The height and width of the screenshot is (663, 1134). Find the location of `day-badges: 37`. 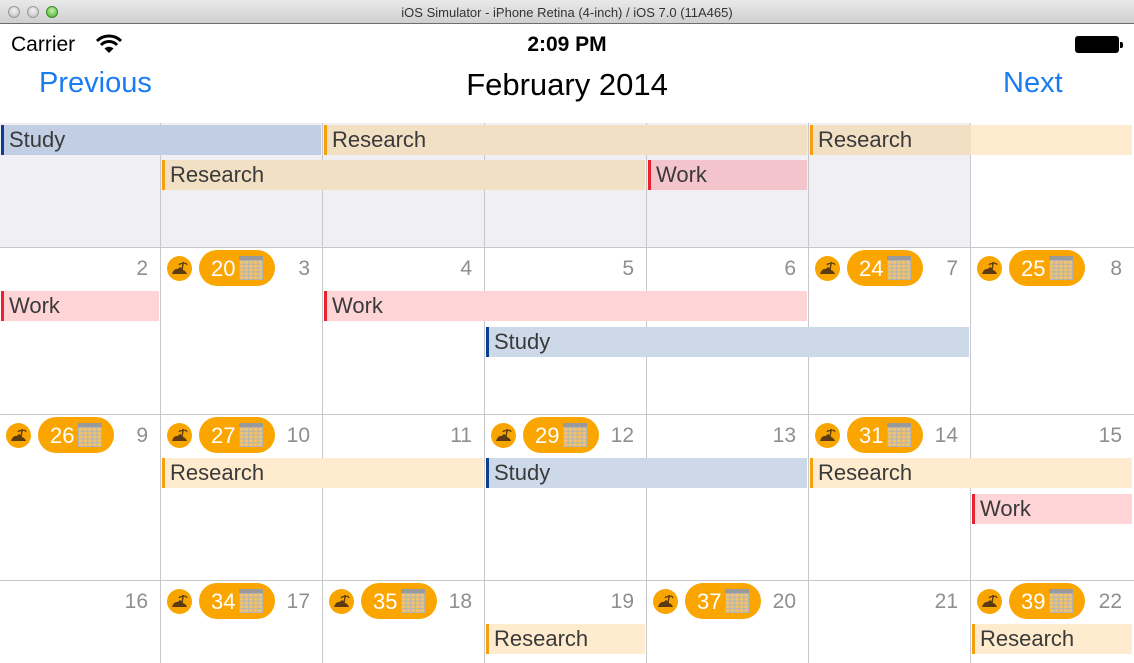

day-badges: 37 is located at coordinates (707, 601).